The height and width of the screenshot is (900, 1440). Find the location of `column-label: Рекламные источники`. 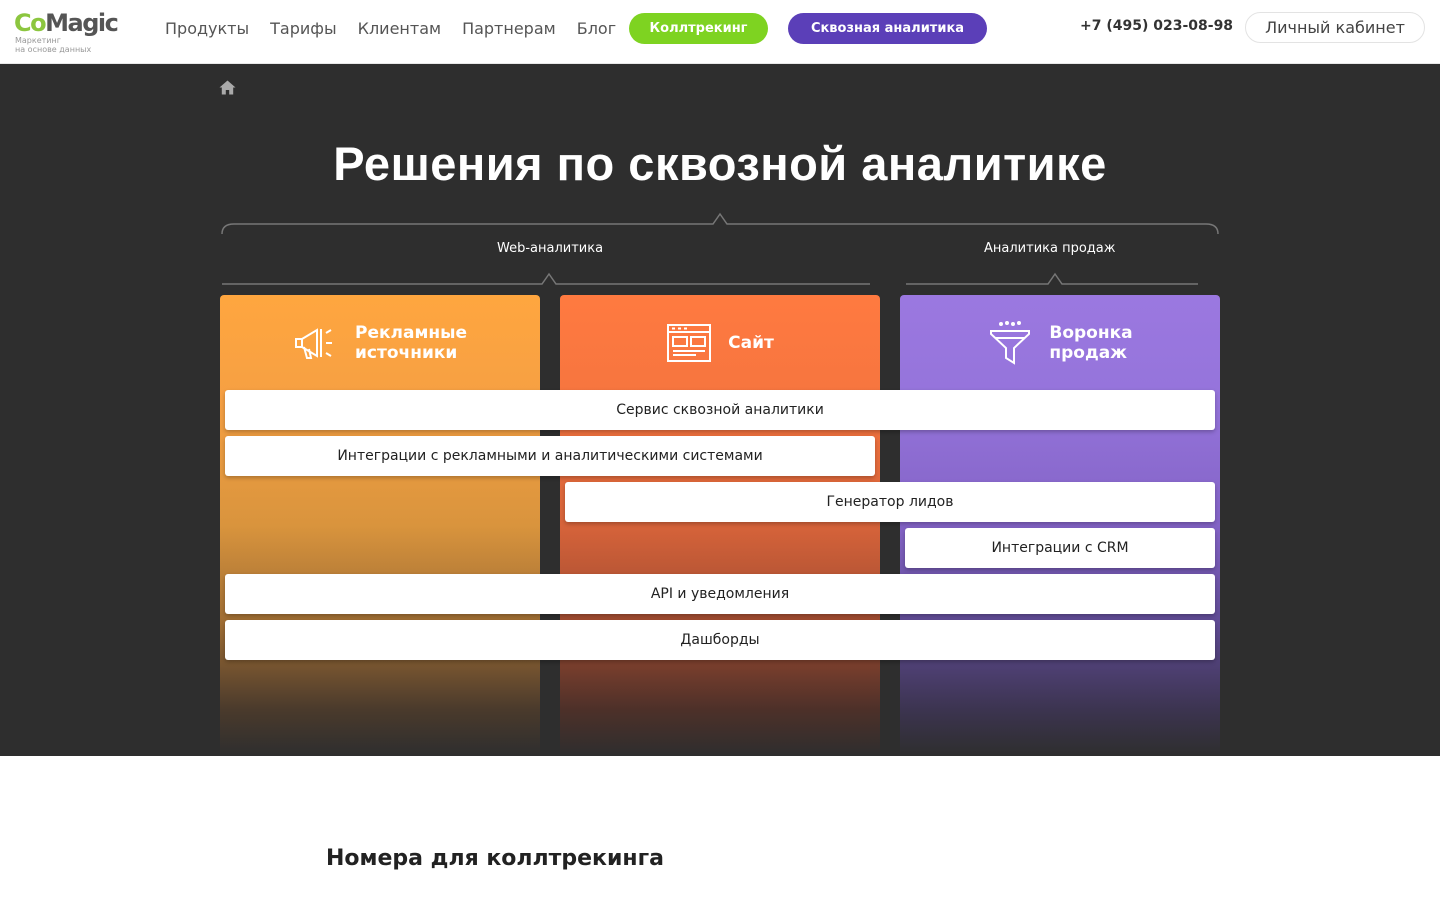

column-label: Рекламные источники is located at coordinates (411, 342).